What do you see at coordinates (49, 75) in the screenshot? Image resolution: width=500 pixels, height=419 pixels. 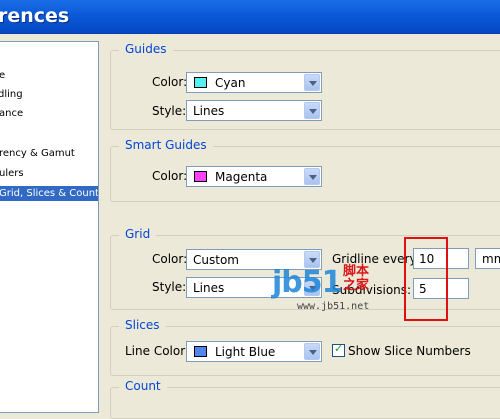 I see `sidebar-item-general: e` at bounding box center [49, 75].